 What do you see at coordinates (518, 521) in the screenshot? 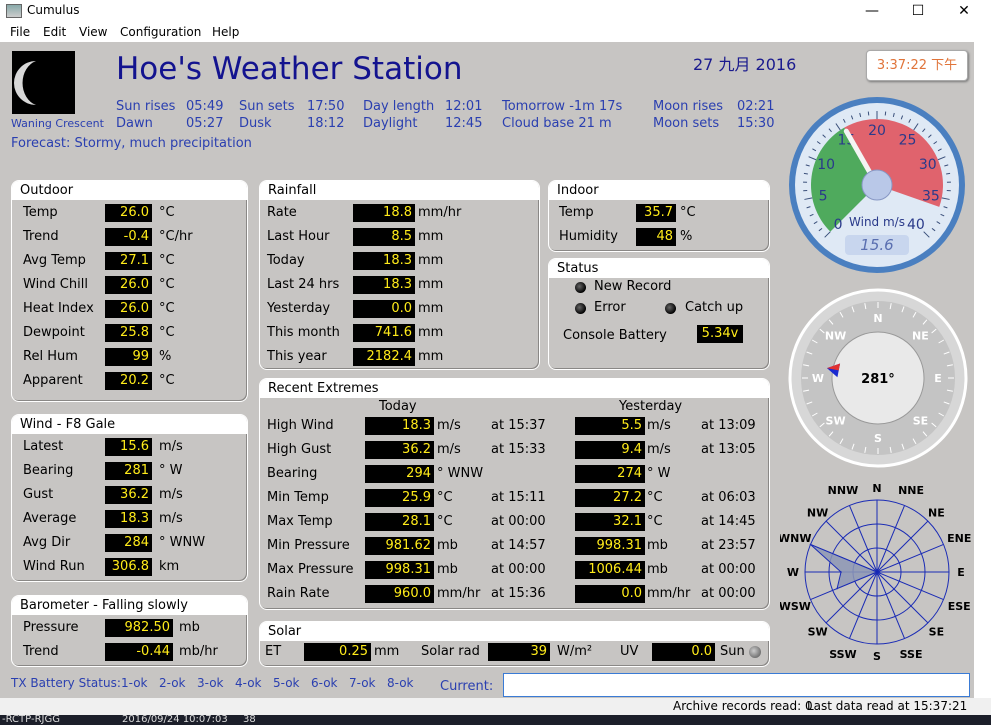
I see `extreme-today-time-4: at 00:00` at bounding box center [518, 521].